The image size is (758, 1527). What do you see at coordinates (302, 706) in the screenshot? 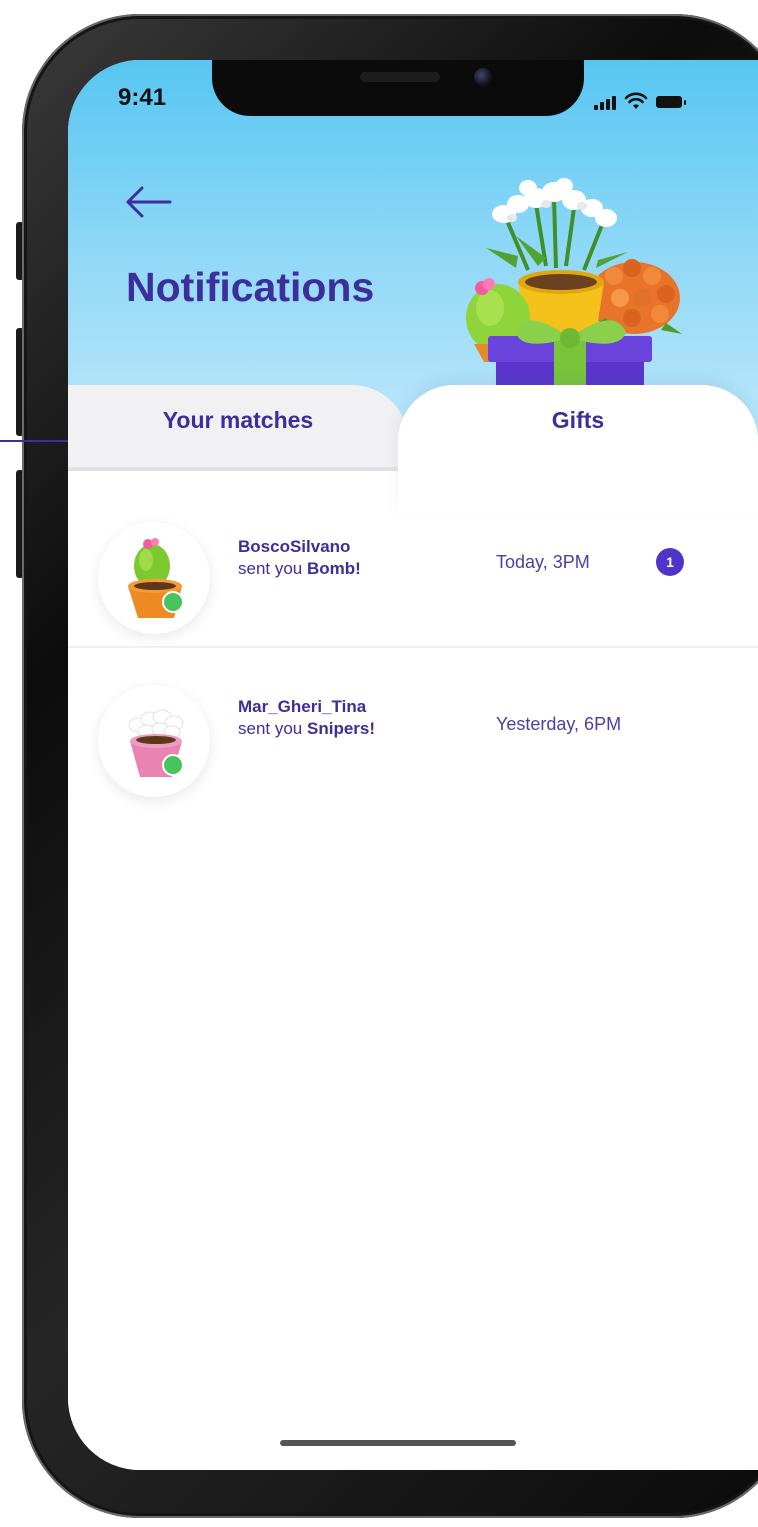
I see `sender-name: Mar_Gheri_Tina` at bounding box center [302, 706].